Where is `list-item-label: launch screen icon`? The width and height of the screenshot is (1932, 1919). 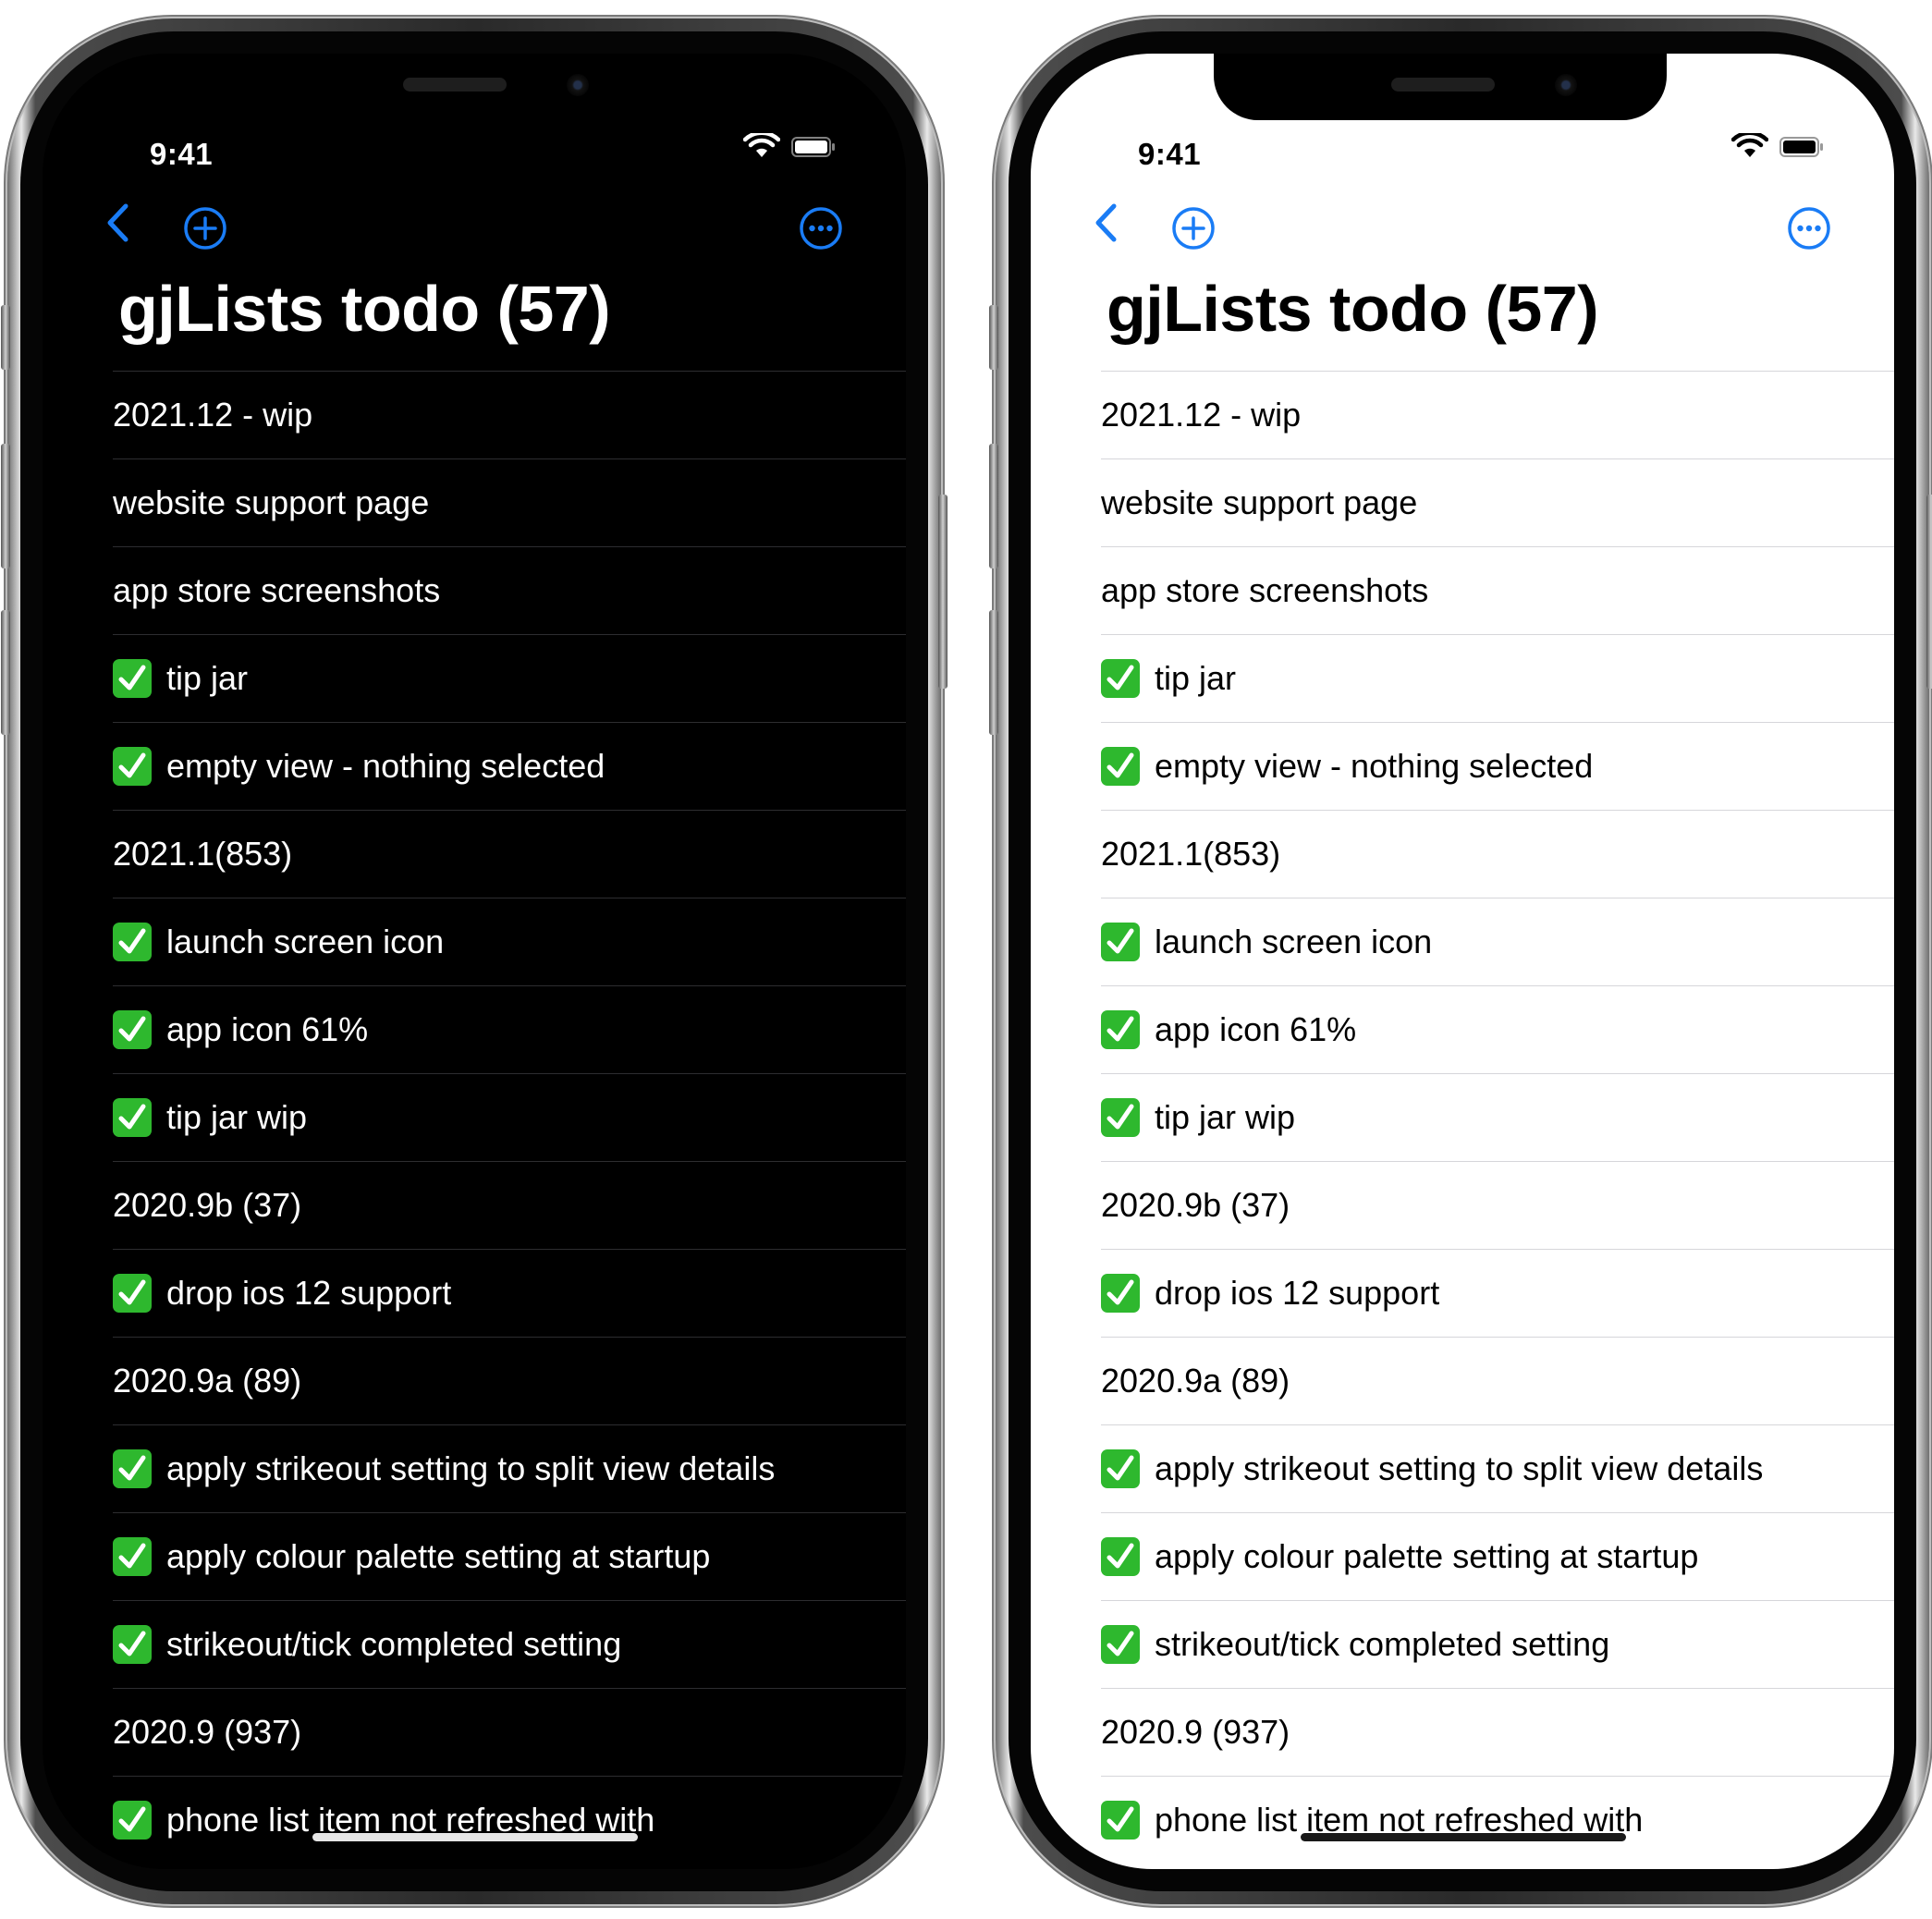 list-item-label: launch screen icon is located at coordinates (1294, 942).